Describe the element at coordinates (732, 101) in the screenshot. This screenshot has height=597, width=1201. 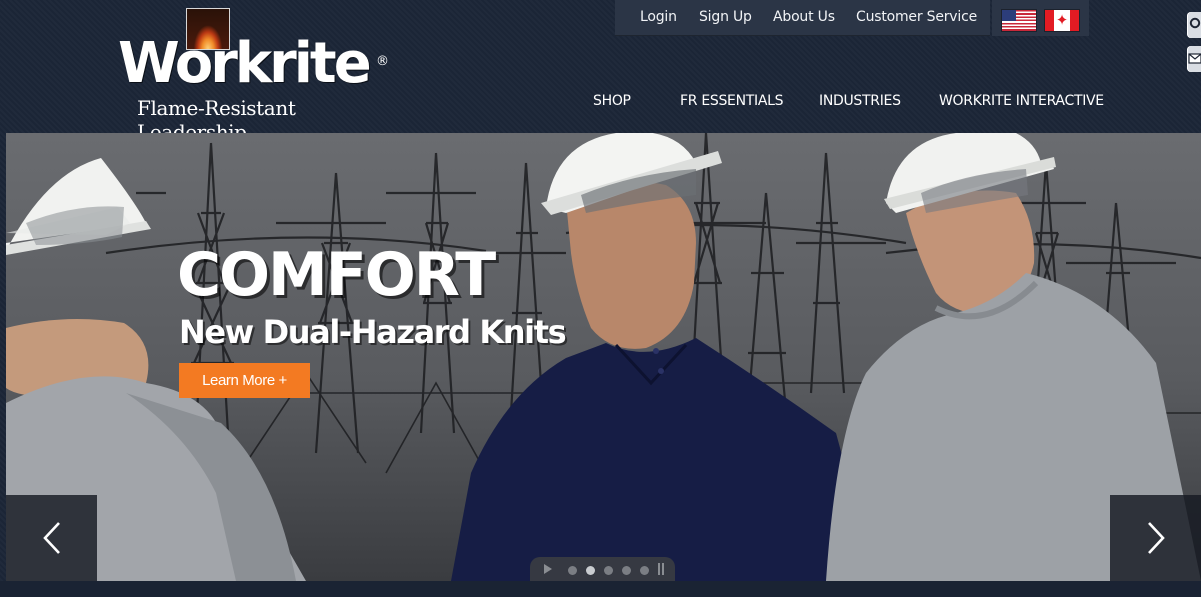
I see `nav-fr-essentials: FR ESSENTIALS` at that location.